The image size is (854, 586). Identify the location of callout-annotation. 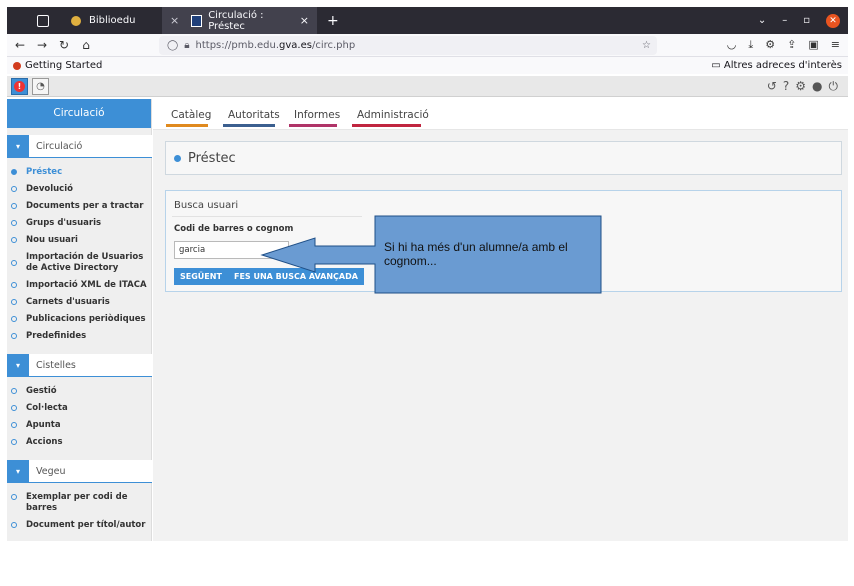
(431, 254).